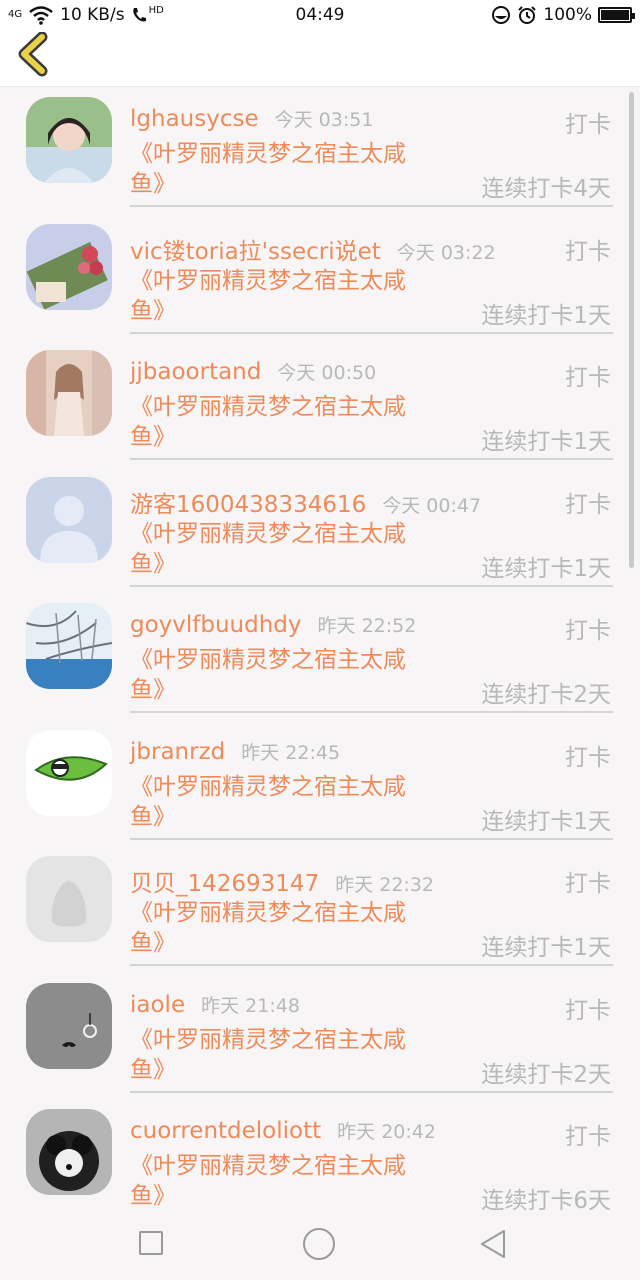  Describe the element at coordinates (33, 54) in the screenshot. I see `chevron-left-icon` at that location.